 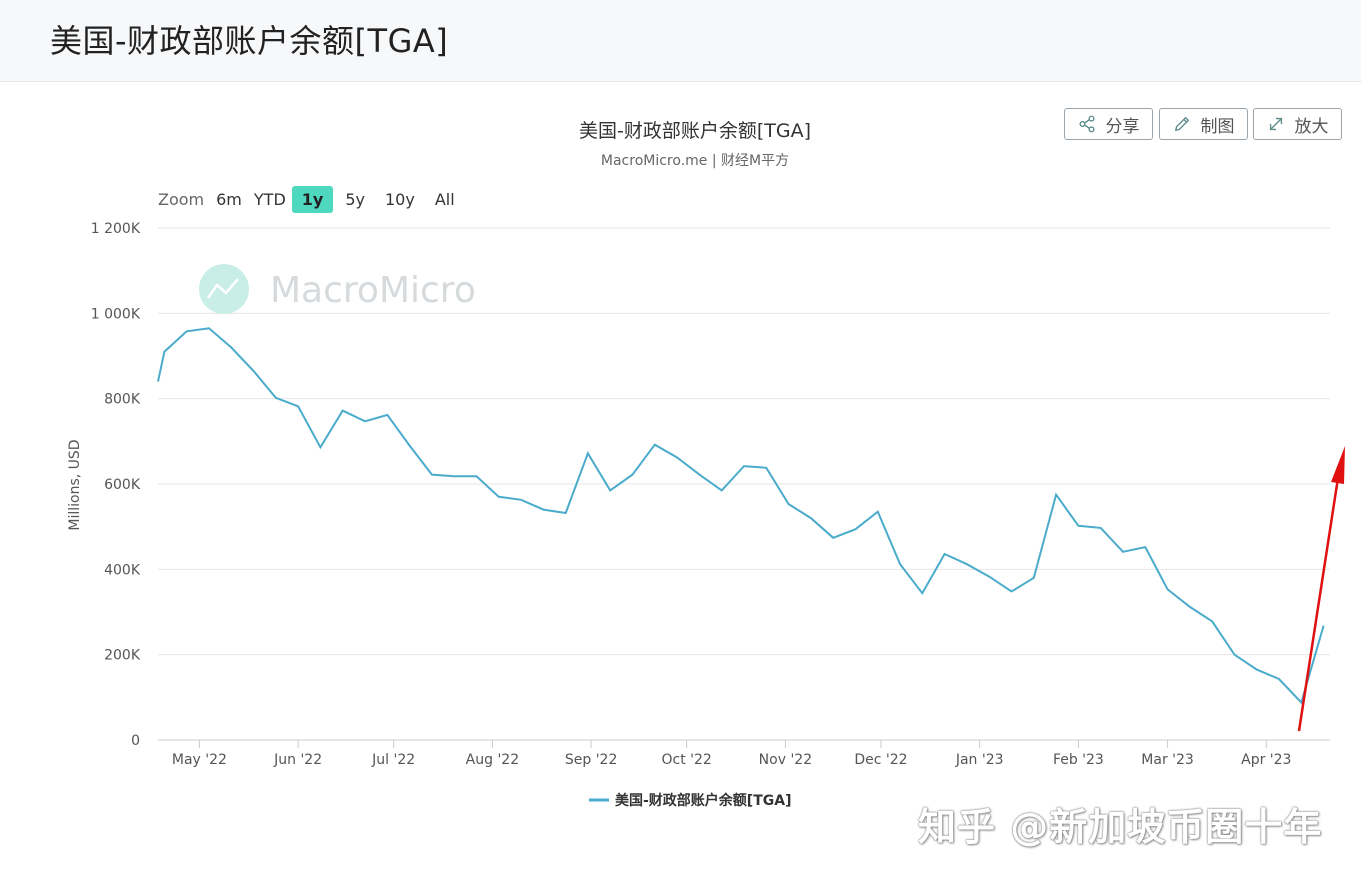 What do you see at coordinates (687, 760) in the screenshot?
I see `x-tick-label: Oct '22` at bounding box center [687, 760].